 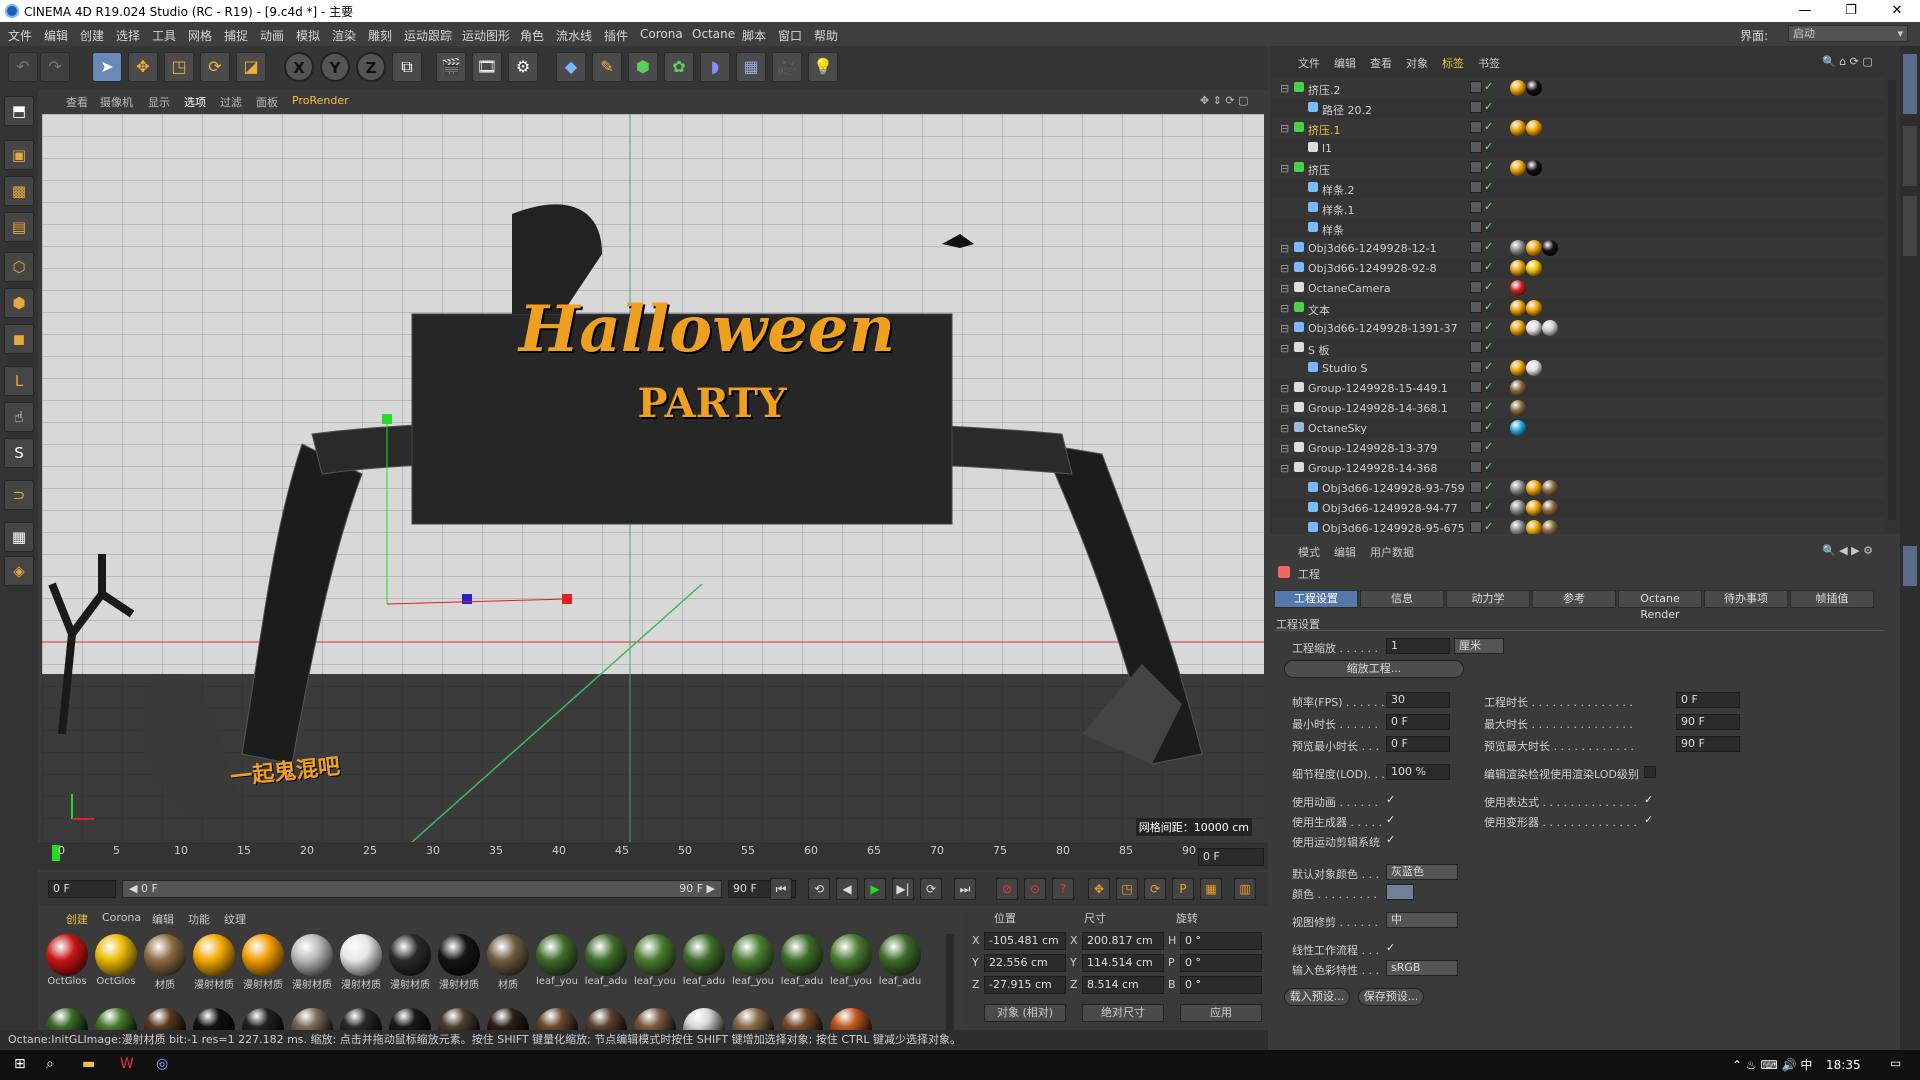 What do you see at coordinates (1746, 599) in the screenshot?
I see `tab-todo: 待办事项` at bounding box center [1746, 599].